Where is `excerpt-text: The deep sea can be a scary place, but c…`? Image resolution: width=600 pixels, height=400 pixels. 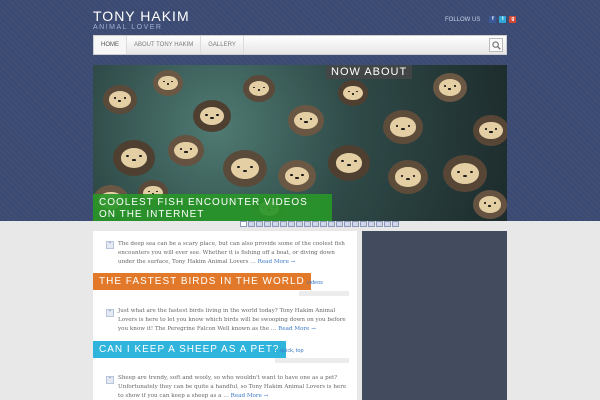
excerpt-text: The deep sea can be a scary place, but c… is located at coordinates (231, 253).